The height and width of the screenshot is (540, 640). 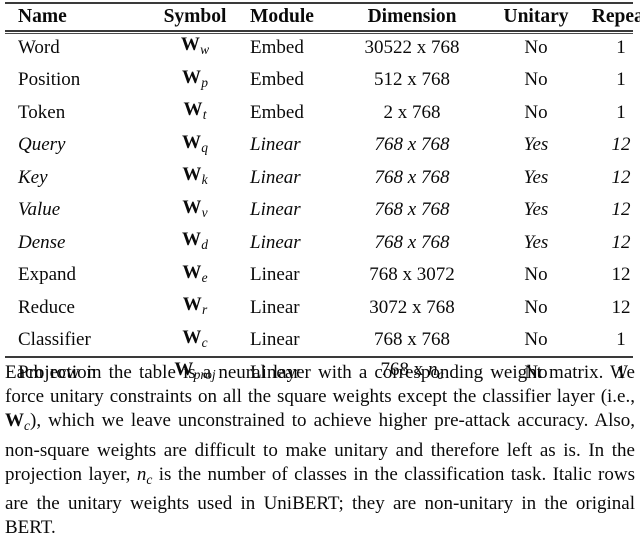 I want to click on cell-name: Dense, so click(x=42, y=242).